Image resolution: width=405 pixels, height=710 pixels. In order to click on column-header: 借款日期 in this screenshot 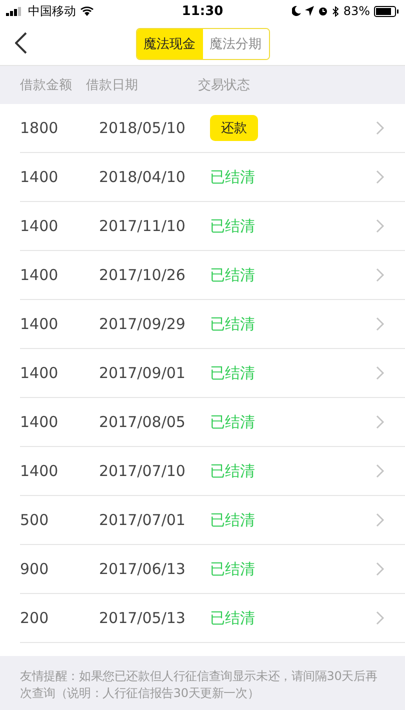, I will do `click(112, 85)`.